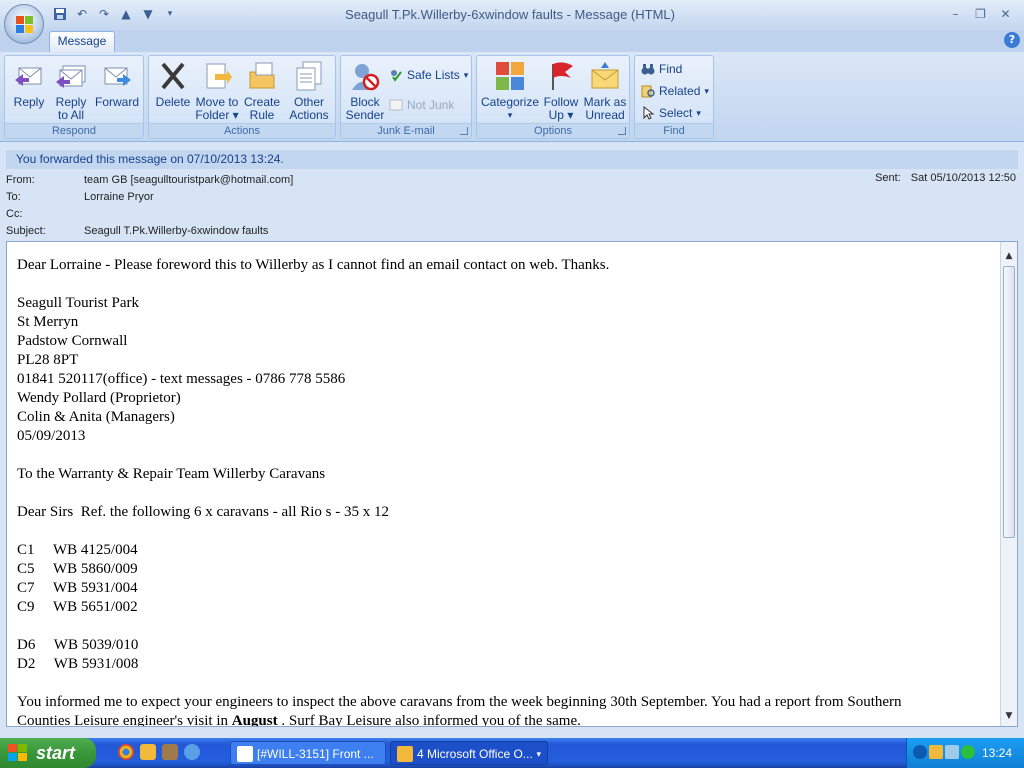 The height and width of the screenshot is (768, 1024). What do you see at coordinates (173, 76) in the screenshot?
I see `delete-icon` at bounding box center [173, 76].